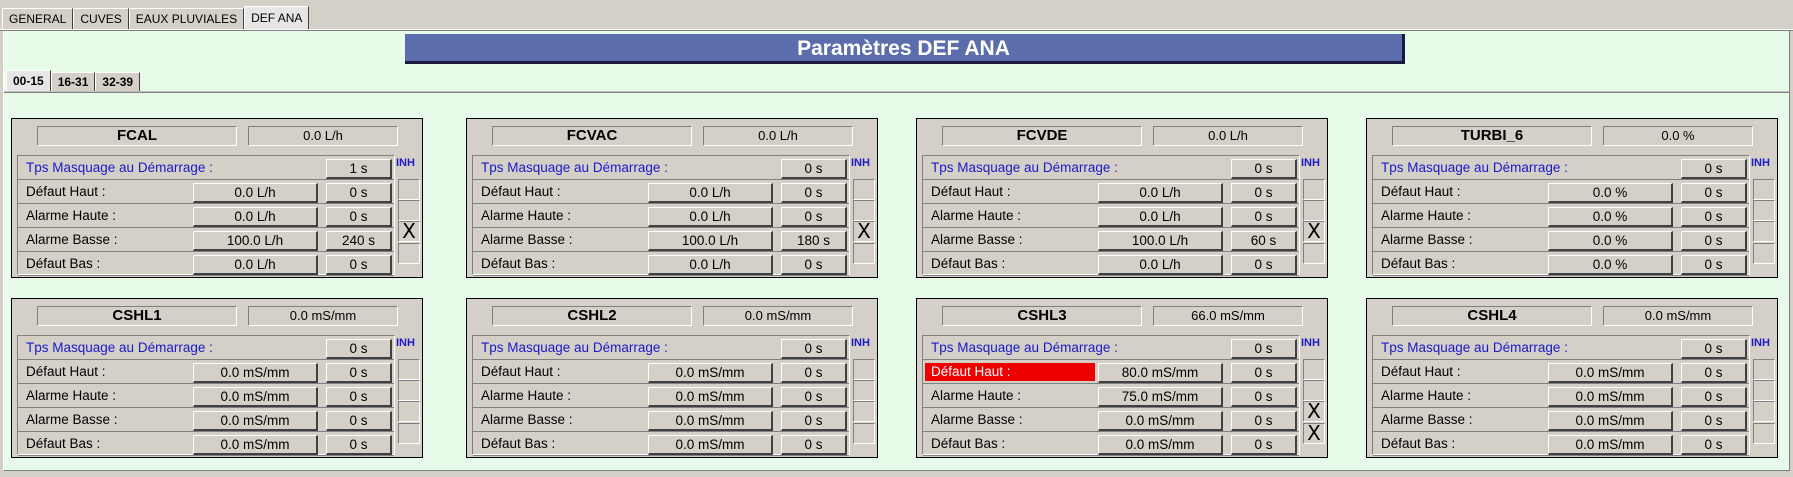 This screenshot has height=477, width=1793. I want to click on subtab-00-15: 00-15, so click(28, 81).